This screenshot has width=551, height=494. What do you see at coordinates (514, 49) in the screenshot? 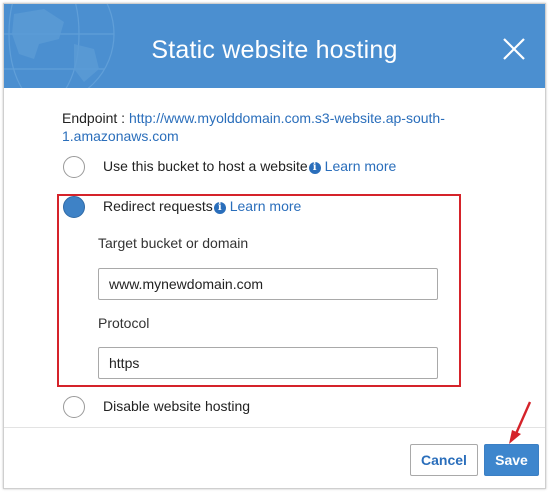
I see `close-icon` at bounding box center [514, 49].